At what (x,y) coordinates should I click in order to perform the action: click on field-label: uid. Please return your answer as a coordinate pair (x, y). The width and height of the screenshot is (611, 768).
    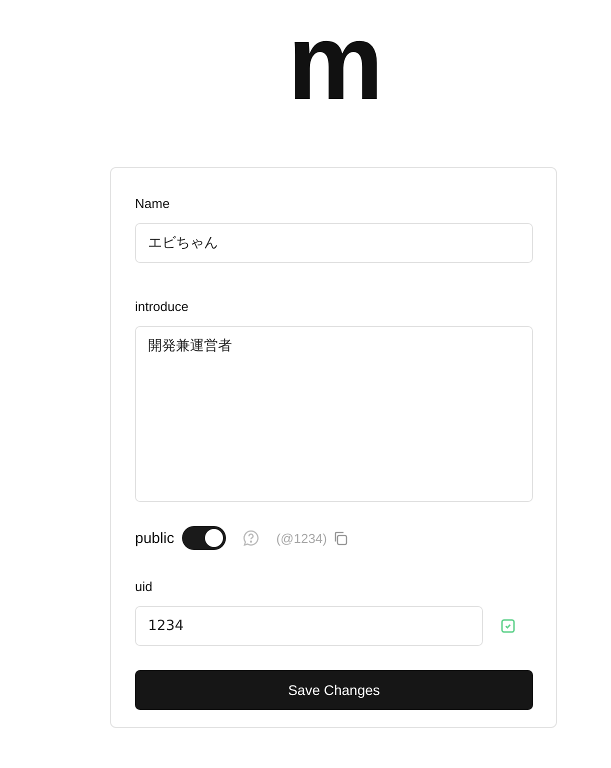
    Looking at the image, I should click on (144, 586).